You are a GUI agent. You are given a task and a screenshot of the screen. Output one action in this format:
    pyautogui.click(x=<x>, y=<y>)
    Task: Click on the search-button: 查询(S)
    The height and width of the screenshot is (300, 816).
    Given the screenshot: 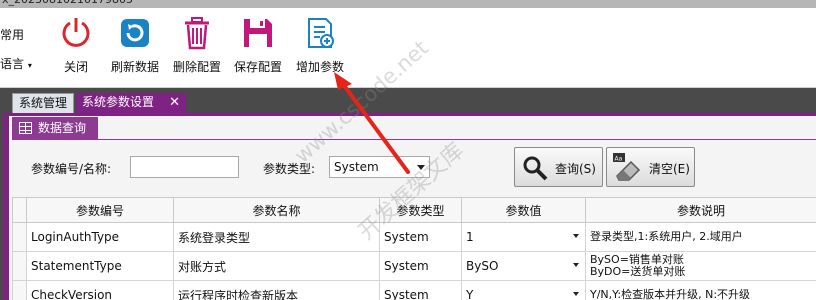 What is the action you would take?
    pyautogui.click(x=558, y=167)
    